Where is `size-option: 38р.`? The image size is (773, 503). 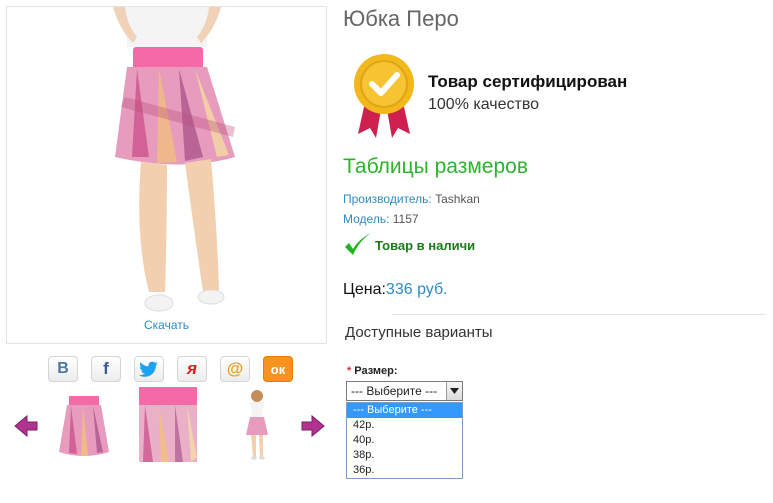
size-option: 38р. is located at coordinates (404, 455).